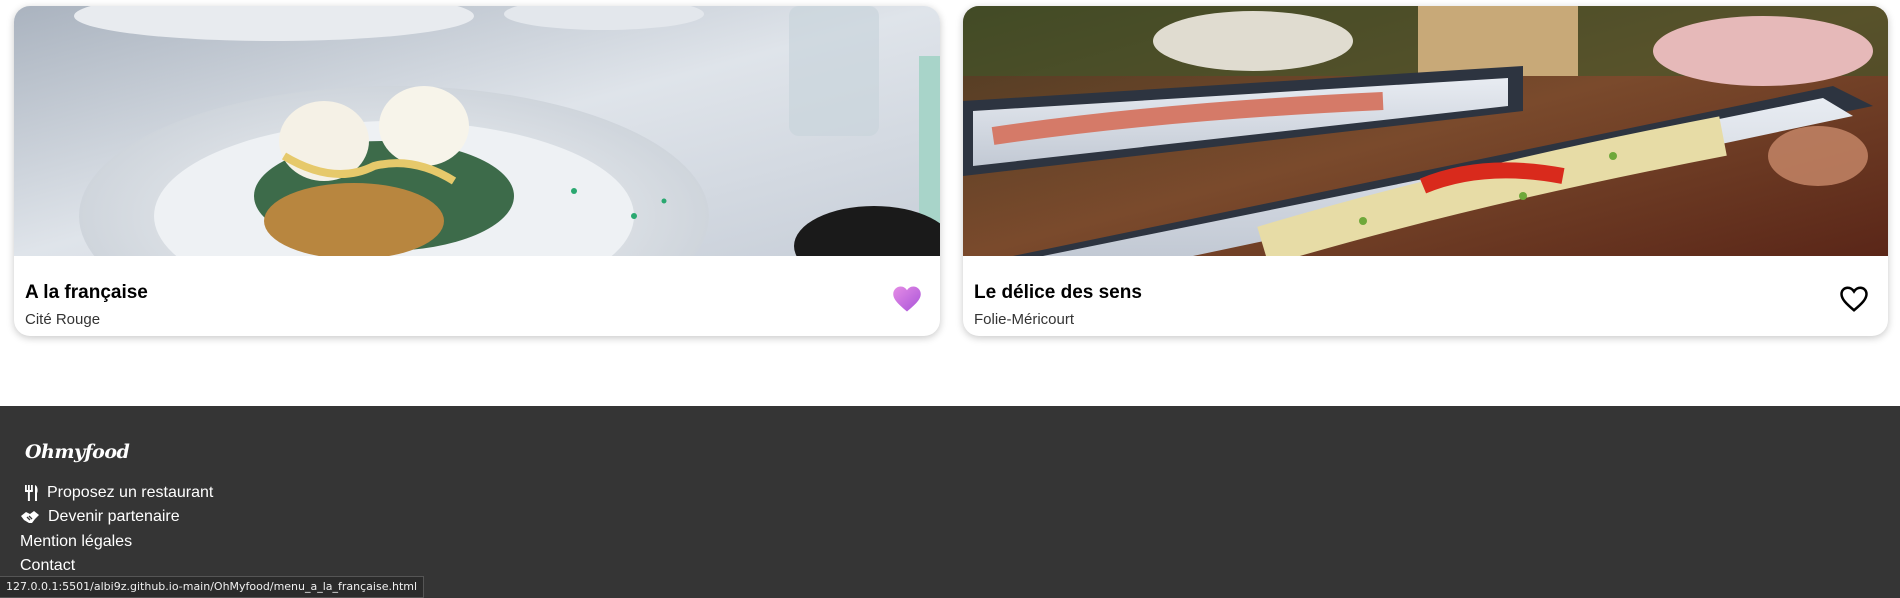 The width and height of the screenshot is (1900, 598). I want to click on card-body: A la française Cité Rouge, so click(477, 296).